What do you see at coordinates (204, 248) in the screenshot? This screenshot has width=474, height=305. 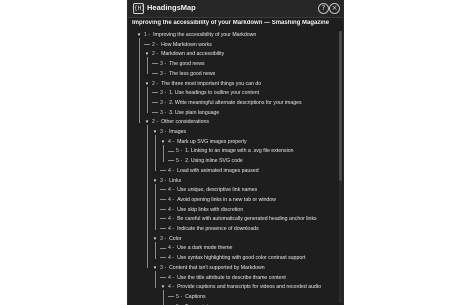 I see `heading-text: Use a dark mode theme` at bounding box center [204, 248].